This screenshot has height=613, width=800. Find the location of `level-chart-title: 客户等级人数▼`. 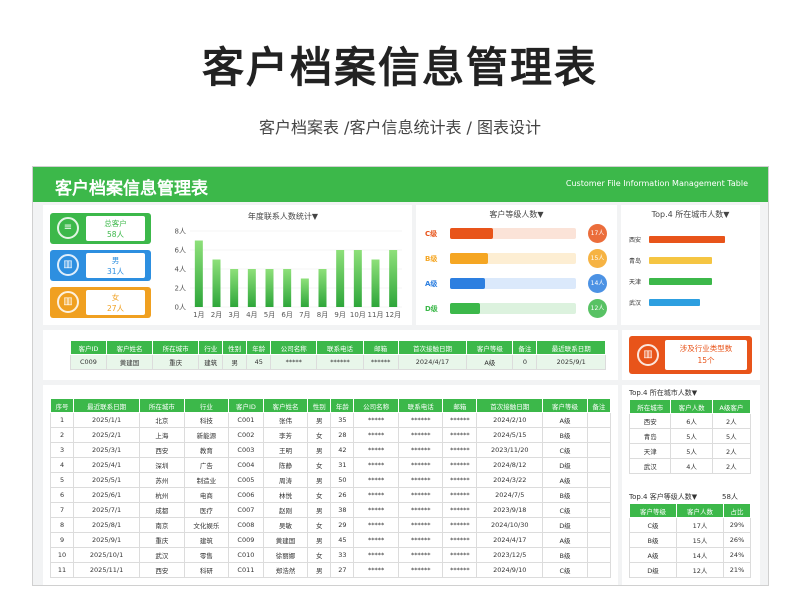

level-chart-title: 客户等级人数▼ is located at coordinates (516, 214).